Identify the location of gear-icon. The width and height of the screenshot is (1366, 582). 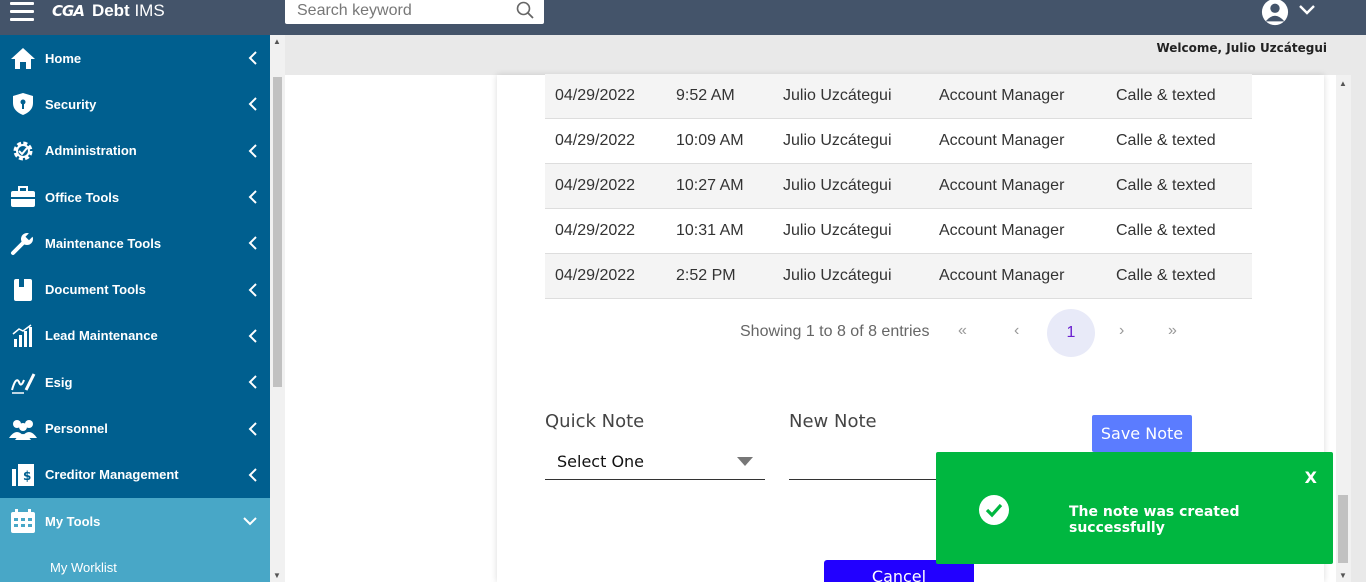
(22, 151).